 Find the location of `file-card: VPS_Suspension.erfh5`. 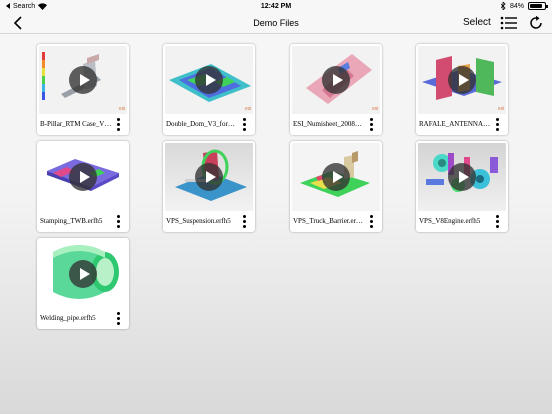

file-card: VPS_Suspension.erfh5 is located at coordinates (209, 186).